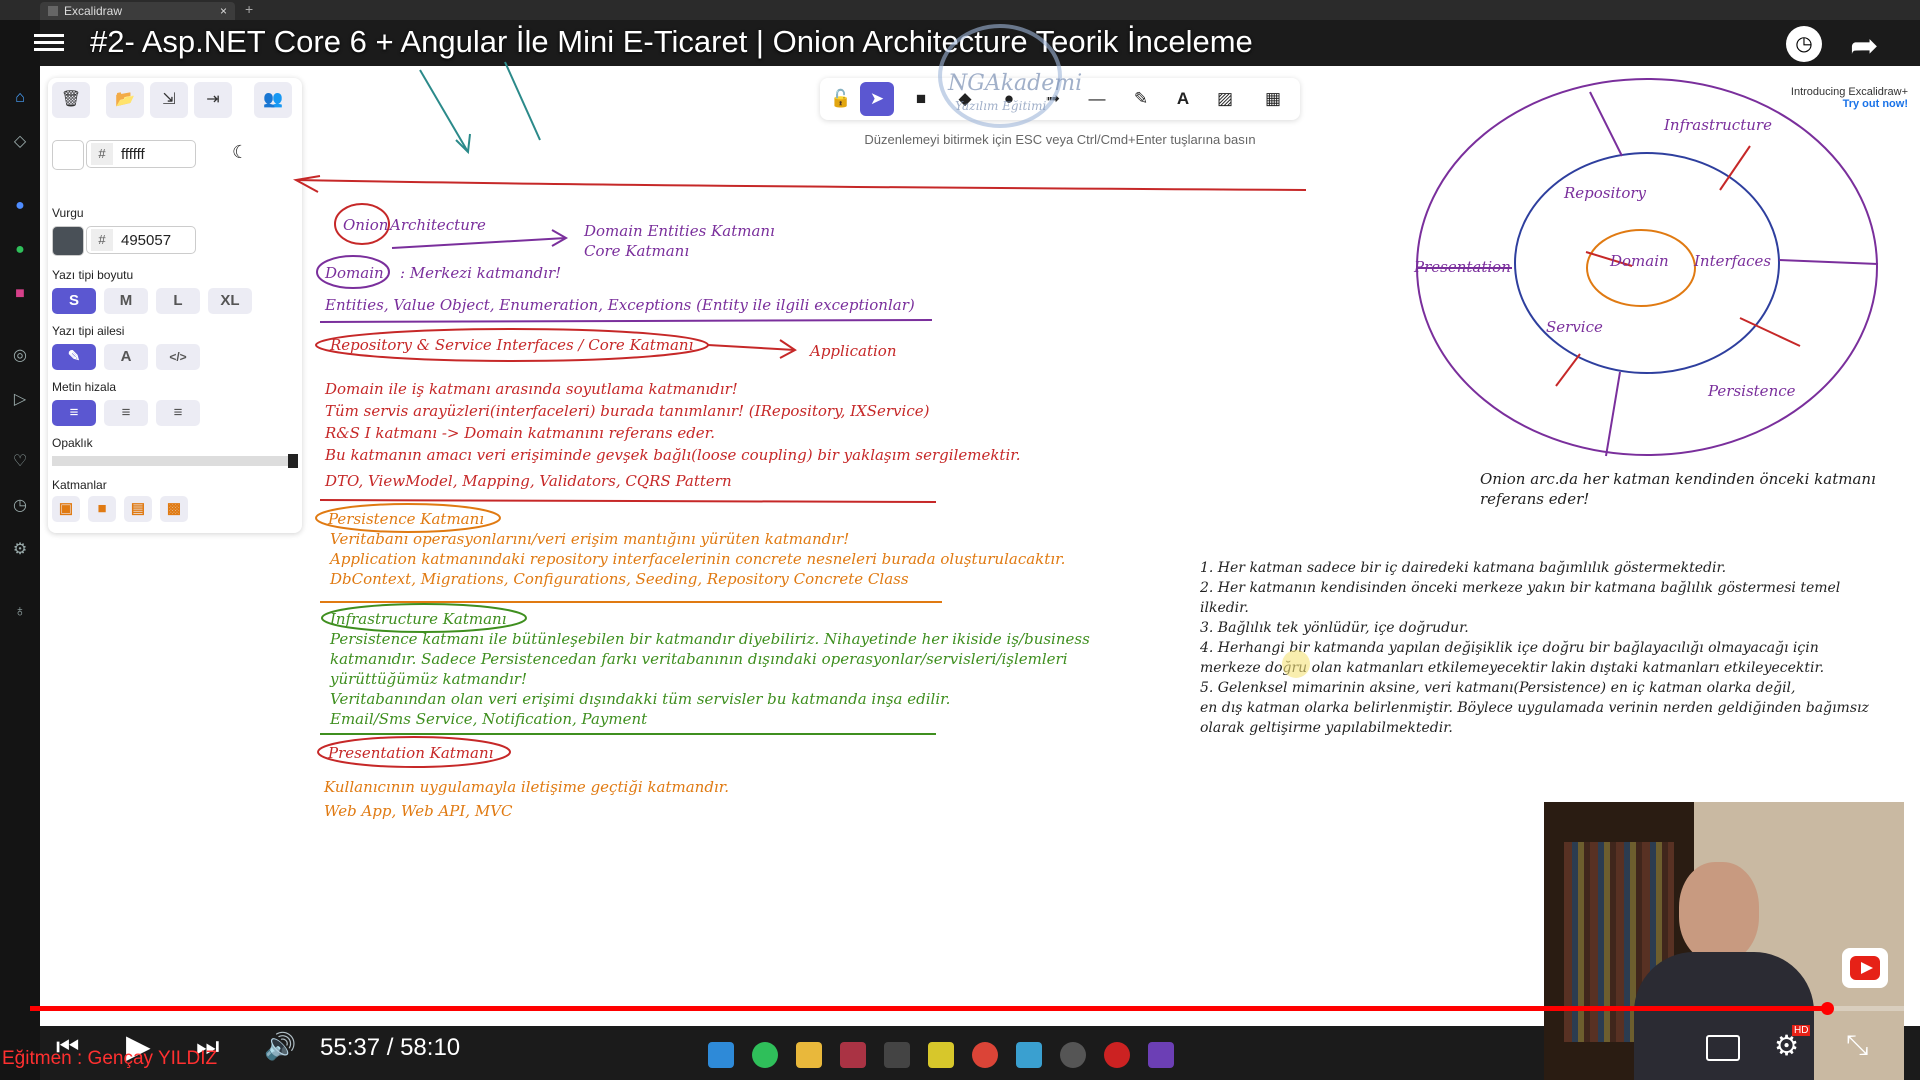 Image resolution: width=1920 pixels, height=1080 pixels. Describe the element at coordinates (679, 231) in the screenshot. I see `domain-entities-text: Domain Entities Katmanı` at that location.